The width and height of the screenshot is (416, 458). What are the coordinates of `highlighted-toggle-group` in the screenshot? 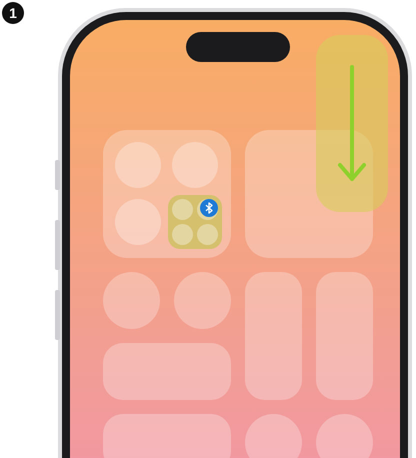 It's located at (195, 222).